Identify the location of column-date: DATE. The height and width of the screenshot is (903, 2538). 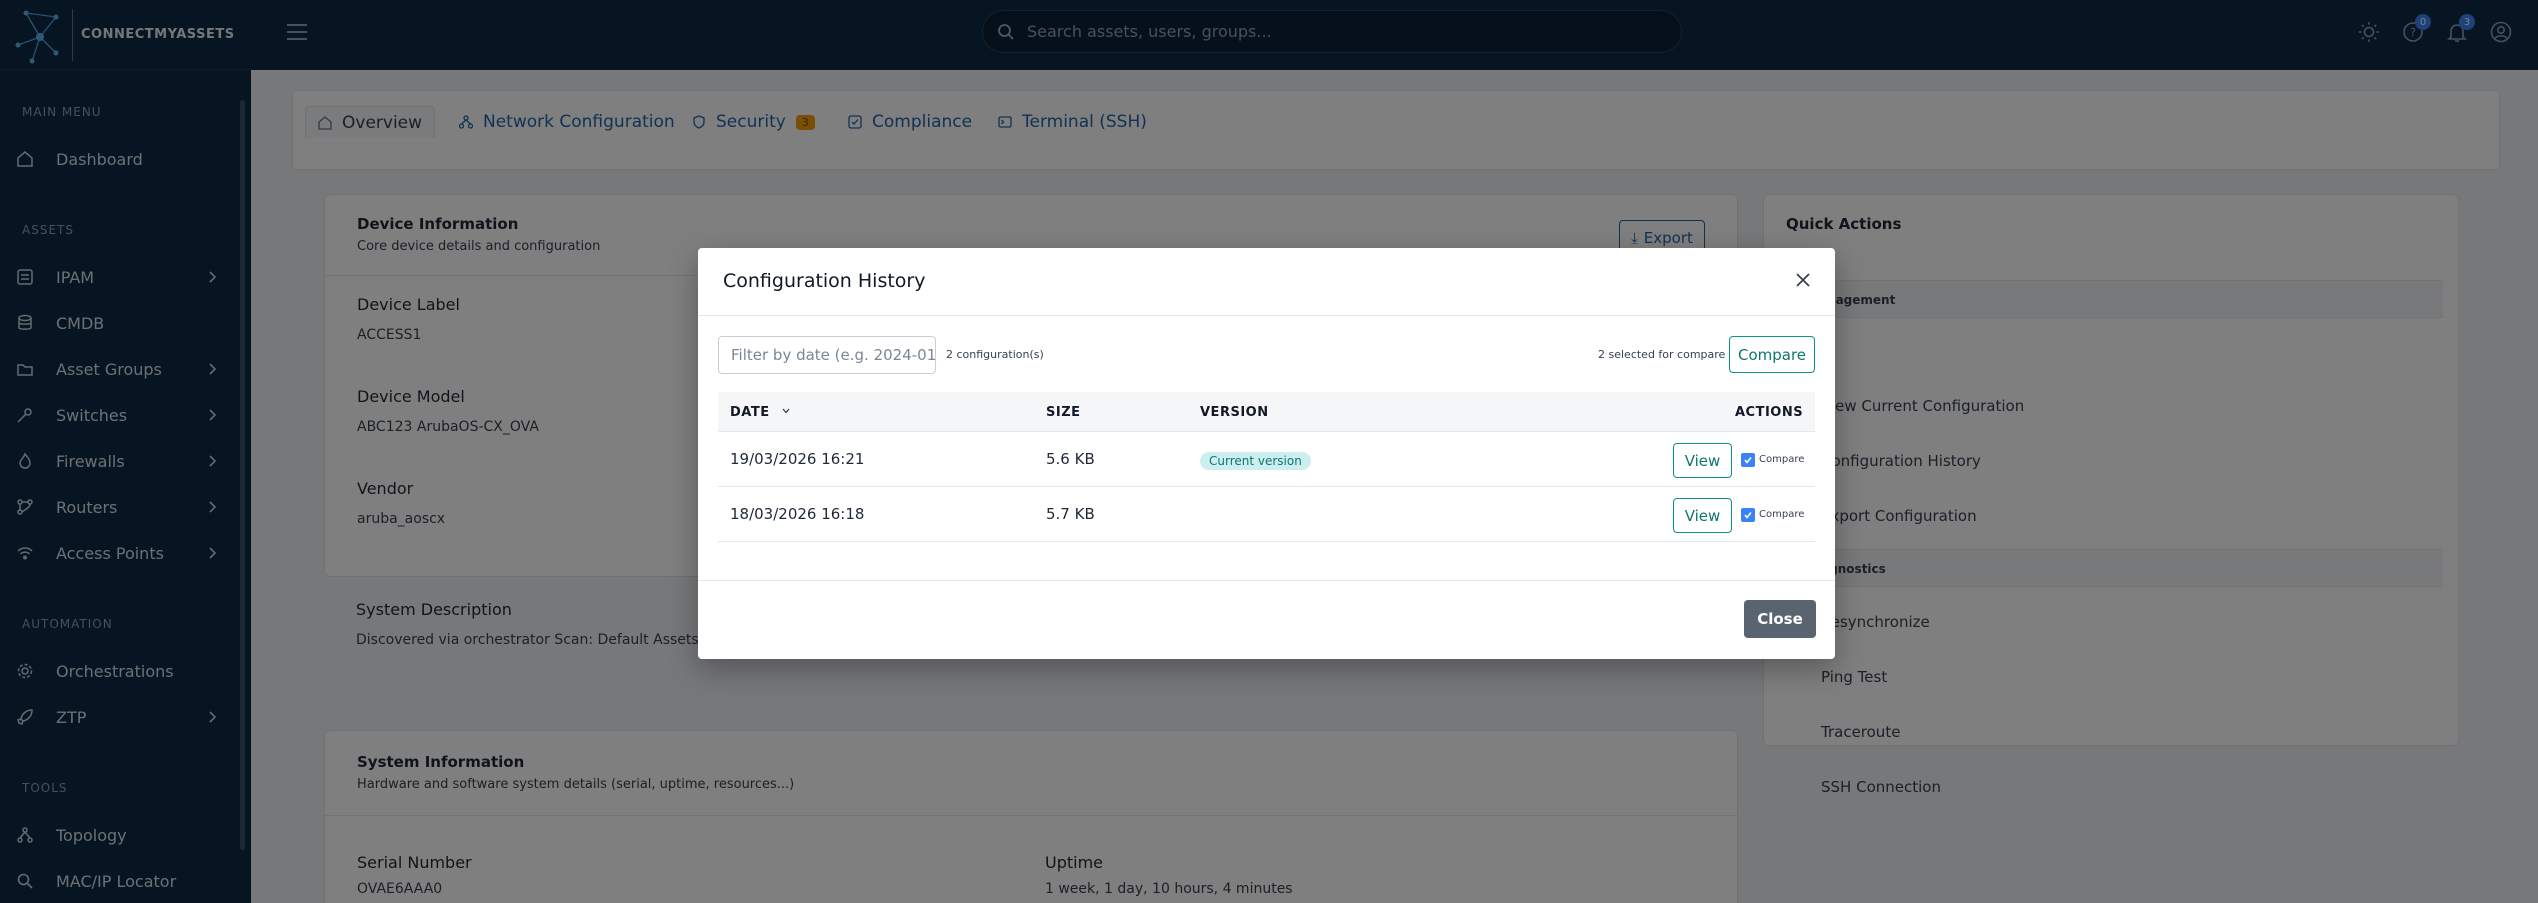
(760, 412).